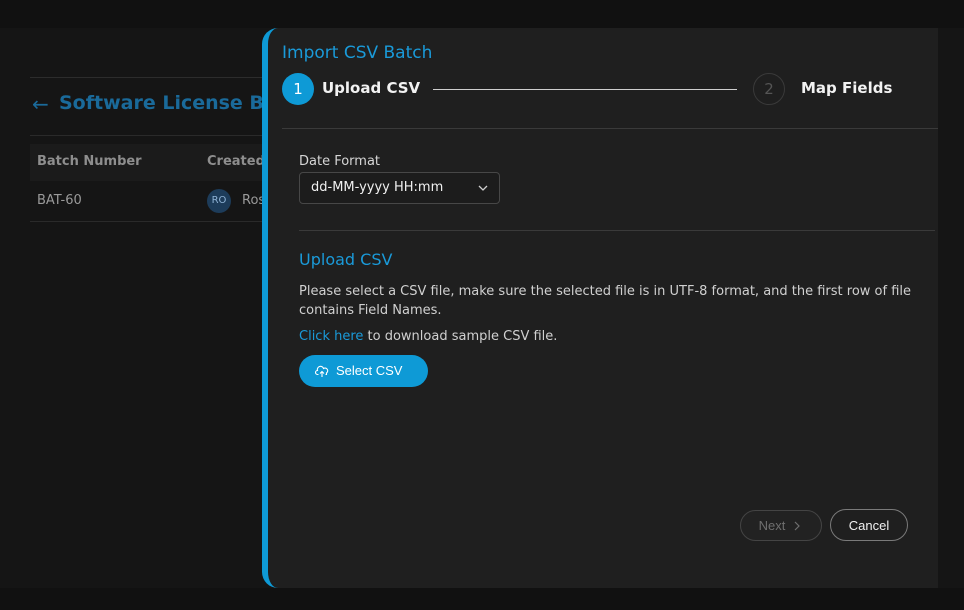  I want to click on chevron-right-icon, so click(797, 525).